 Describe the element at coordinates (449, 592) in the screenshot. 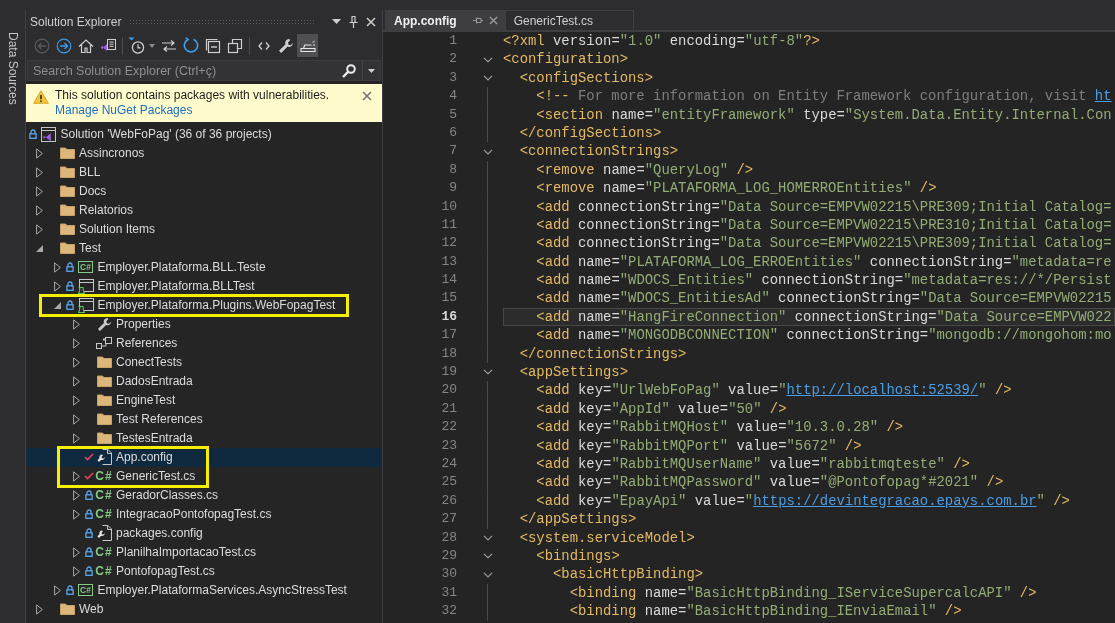

I see `line-number: 31` at that location.